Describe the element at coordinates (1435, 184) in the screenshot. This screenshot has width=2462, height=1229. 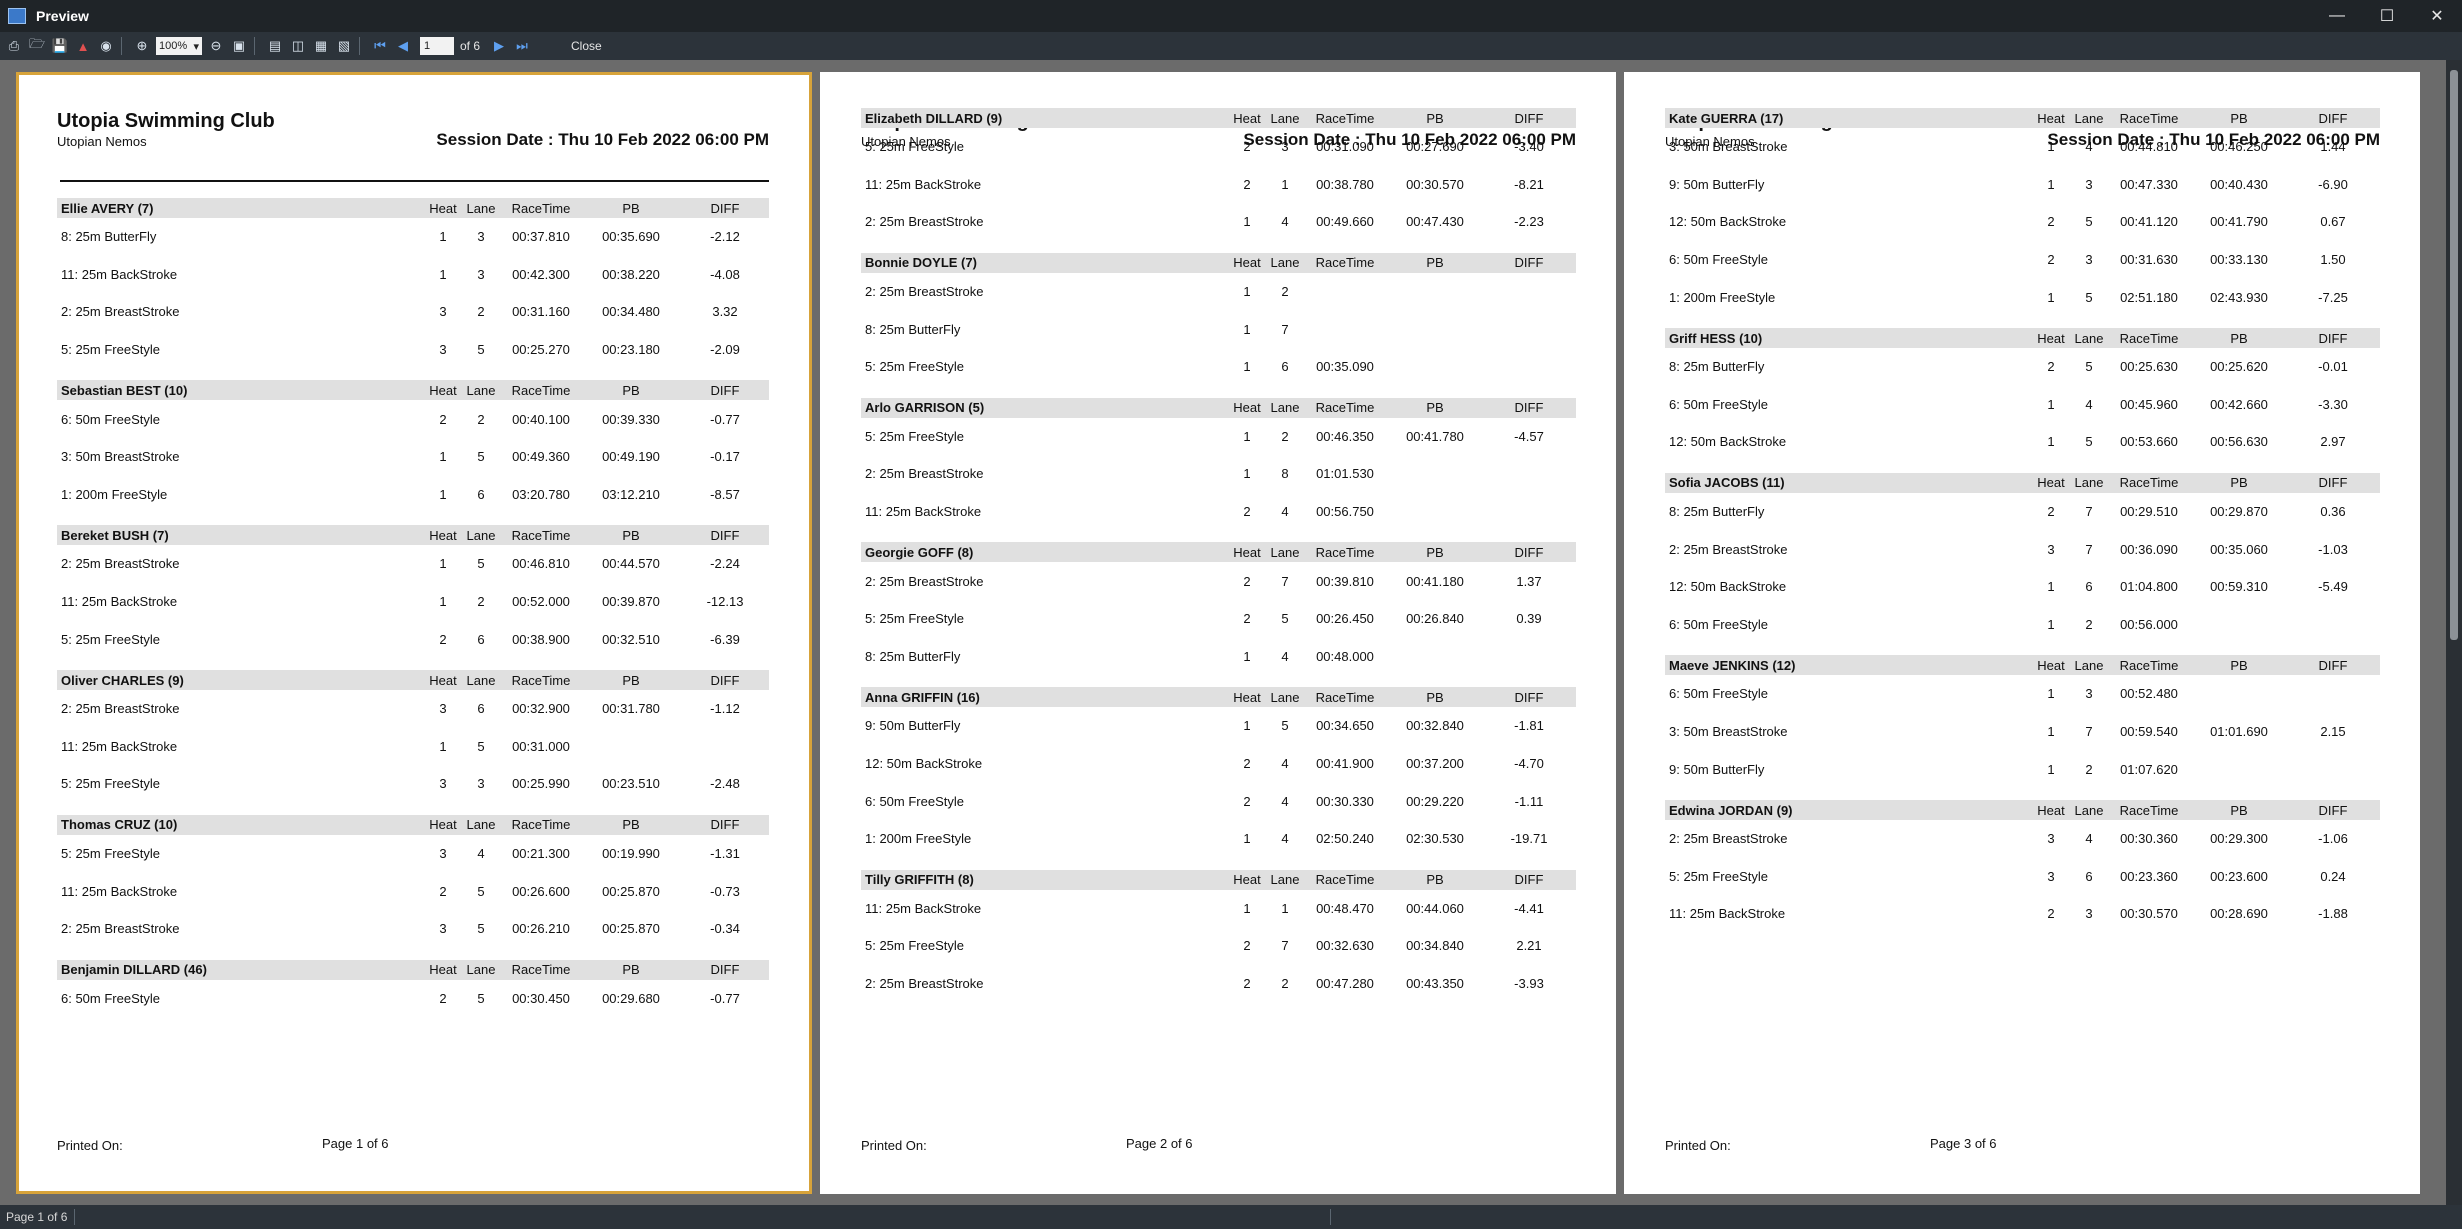
I see `pb-value: 00:30.570` at that location.